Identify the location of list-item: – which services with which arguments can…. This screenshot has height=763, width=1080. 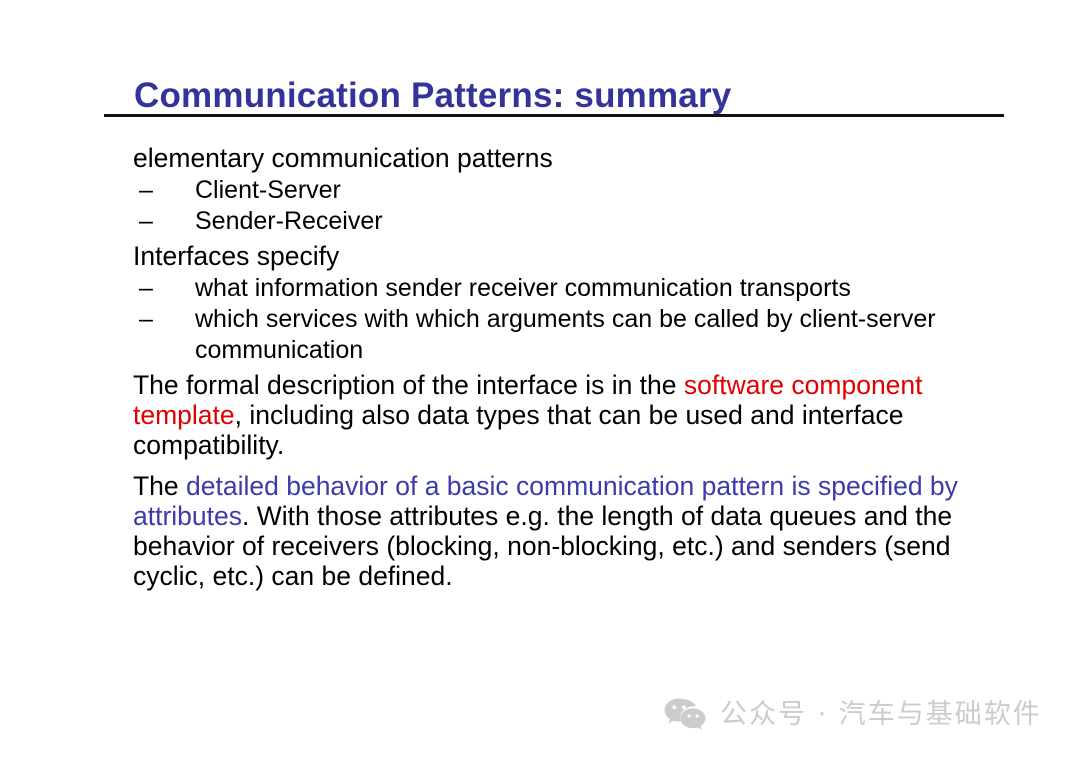
(548, 335).